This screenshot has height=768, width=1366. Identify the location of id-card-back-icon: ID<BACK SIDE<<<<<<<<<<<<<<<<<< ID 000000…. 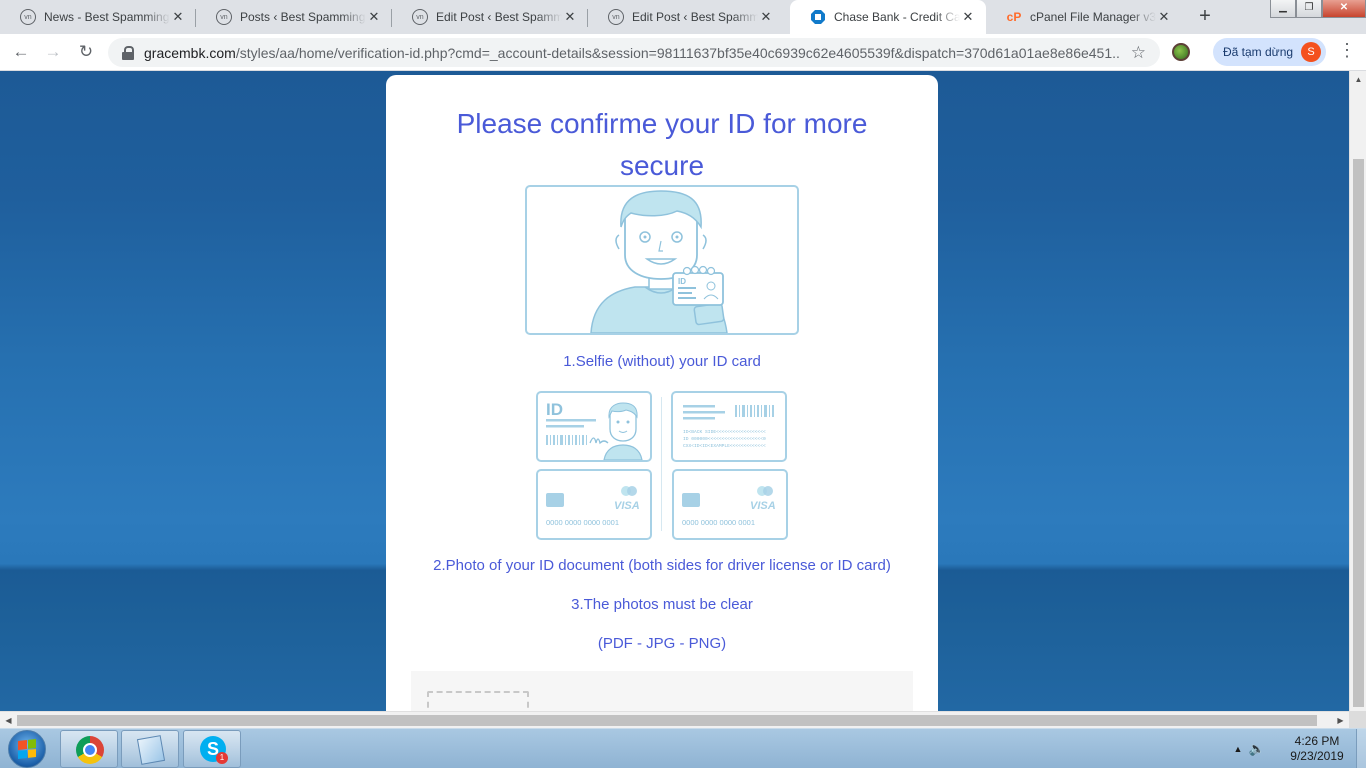
(729, 426).